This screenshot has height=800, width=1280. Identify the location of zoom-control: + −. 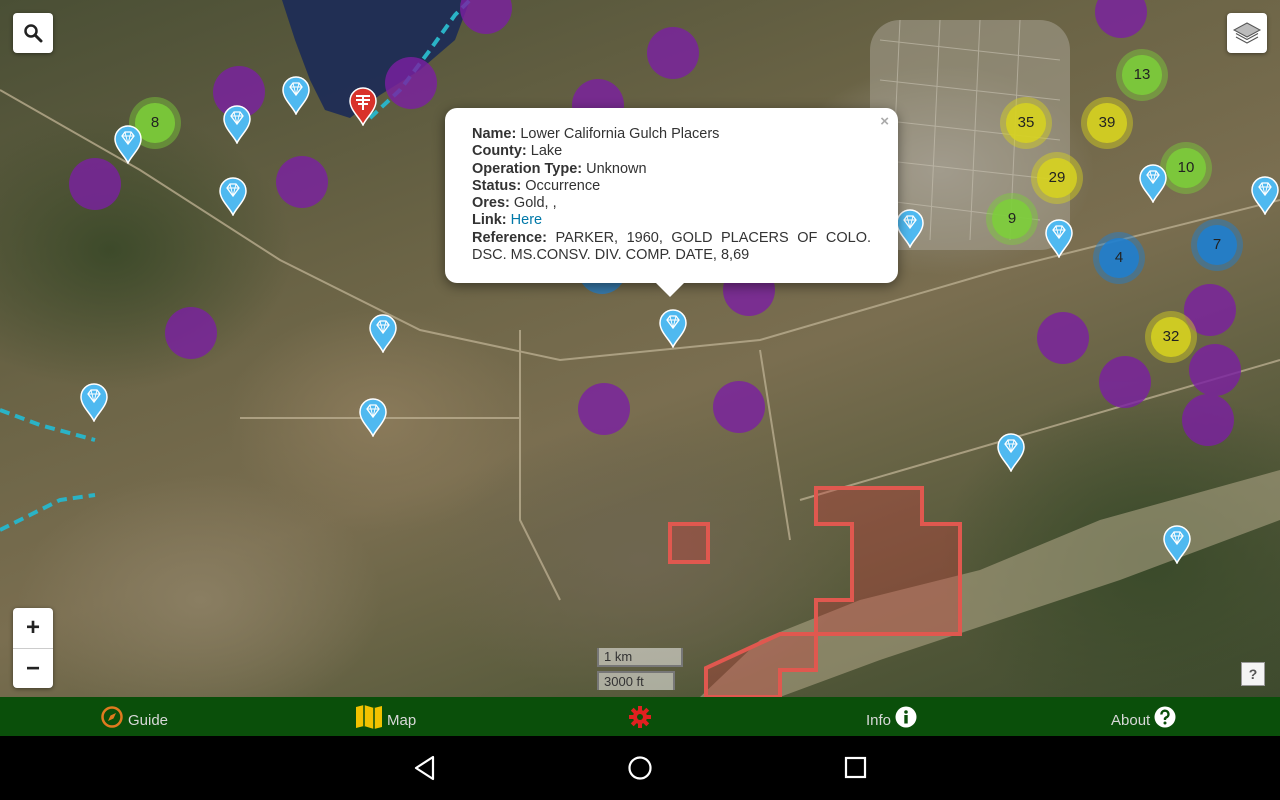
(33, 648).